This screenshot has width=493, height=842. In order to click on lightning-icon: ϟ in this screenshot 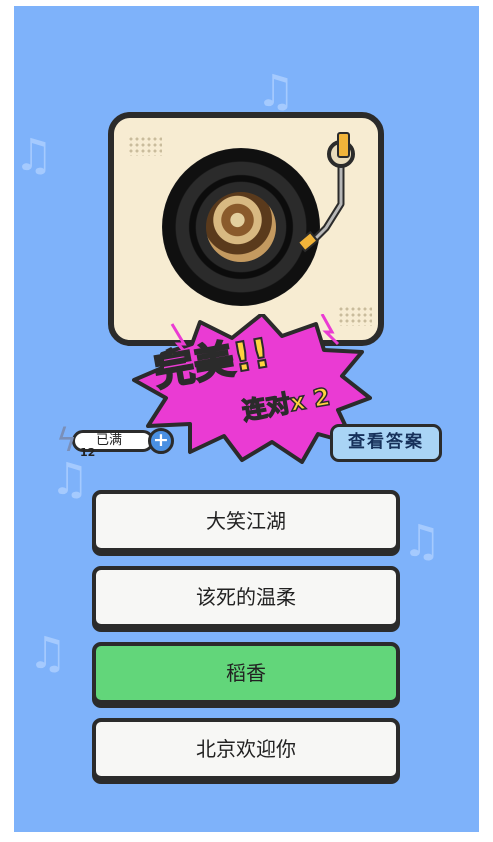, I will do `click(67, 440)`.